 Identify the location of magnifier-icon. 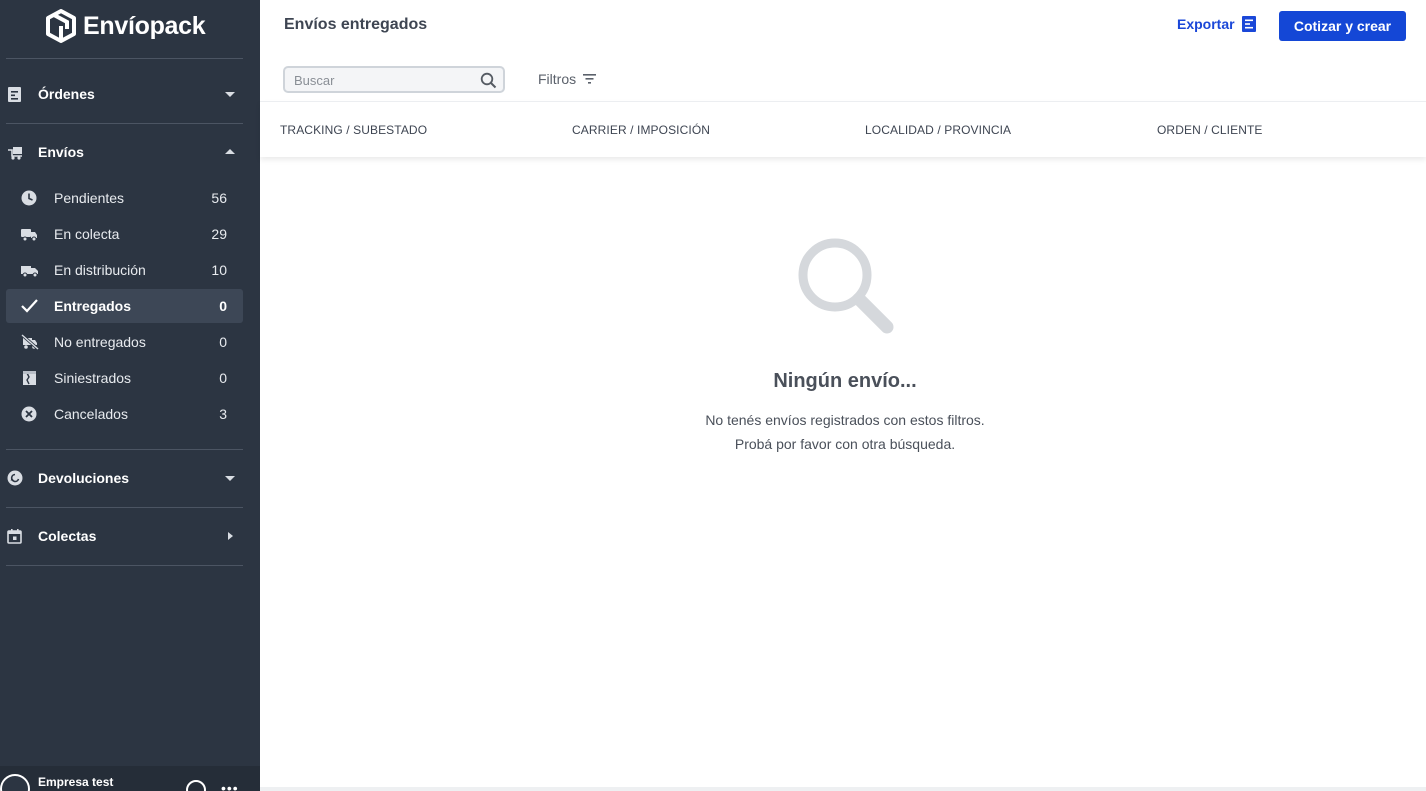
(846, 286).